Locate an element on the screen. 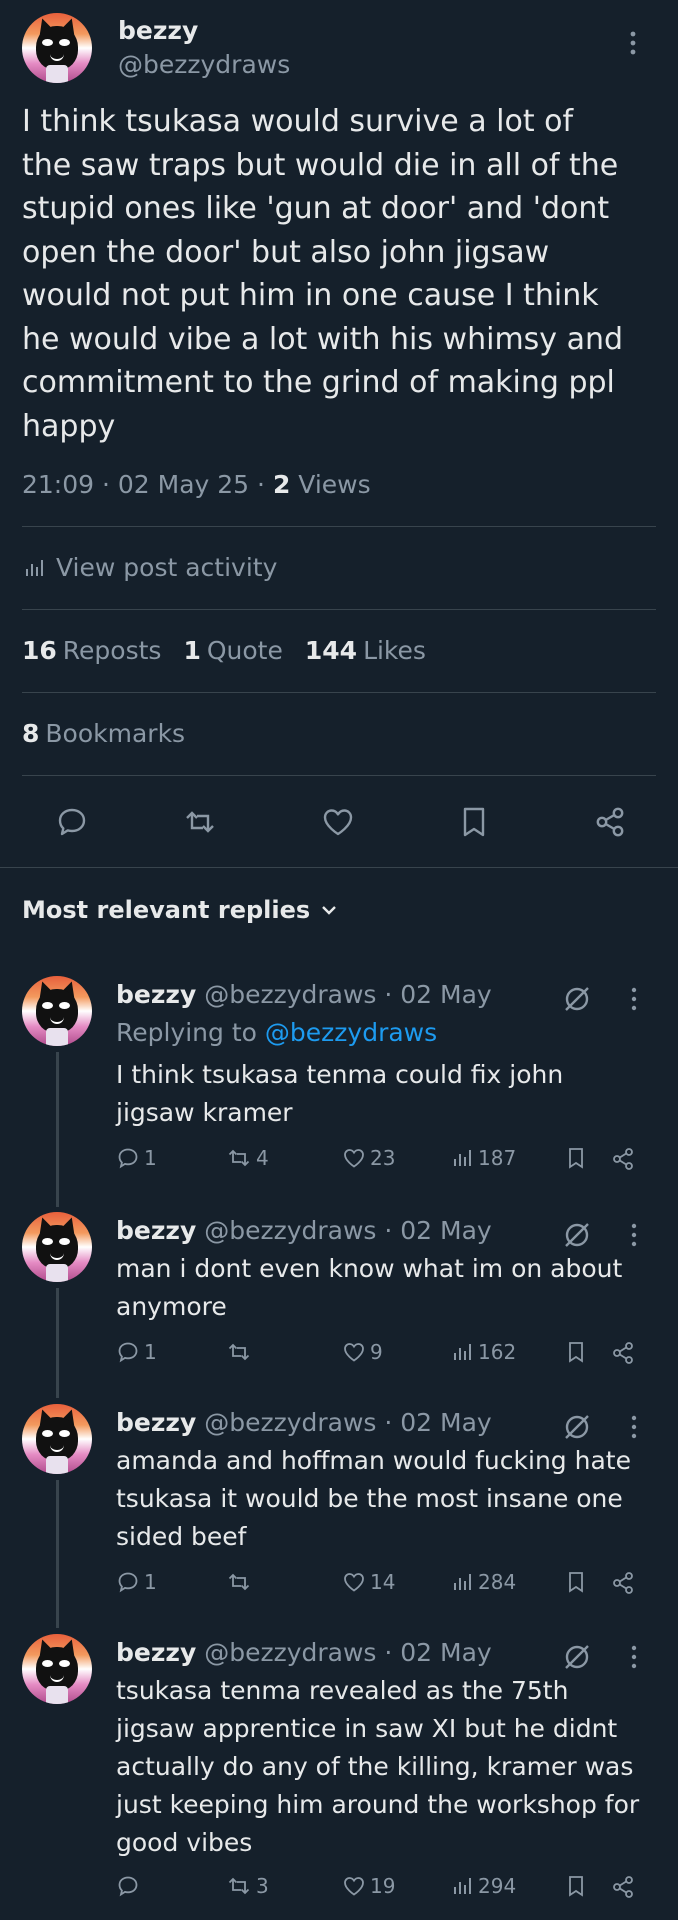  bookmarks-stat: 8 Bookmarks is located at coordinates (103, 733).